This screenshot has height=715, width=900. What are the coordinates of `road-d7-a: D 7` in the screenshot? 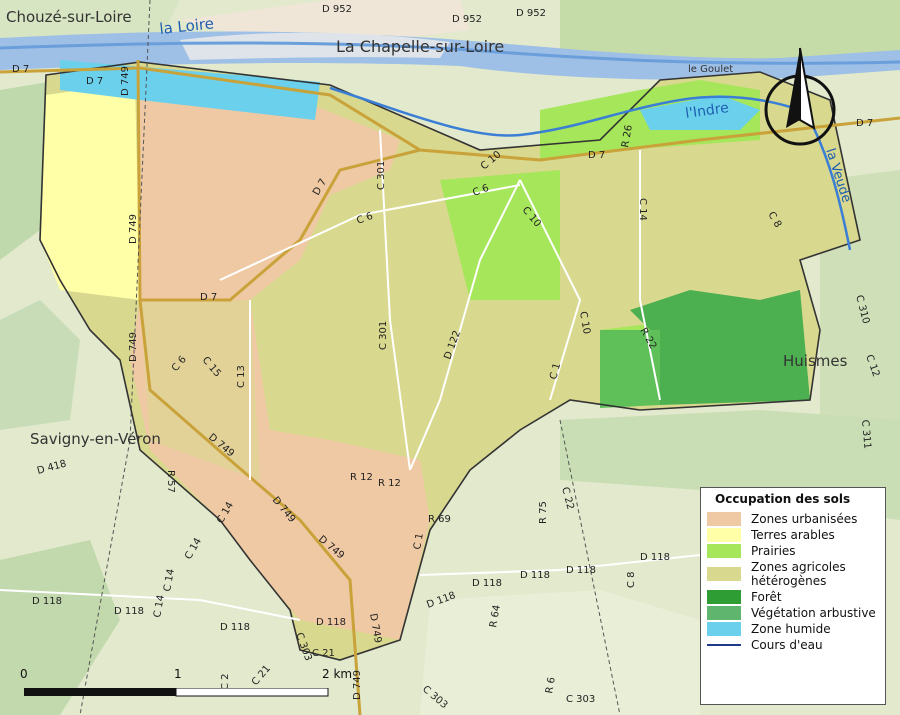 It's located at (20, 69).